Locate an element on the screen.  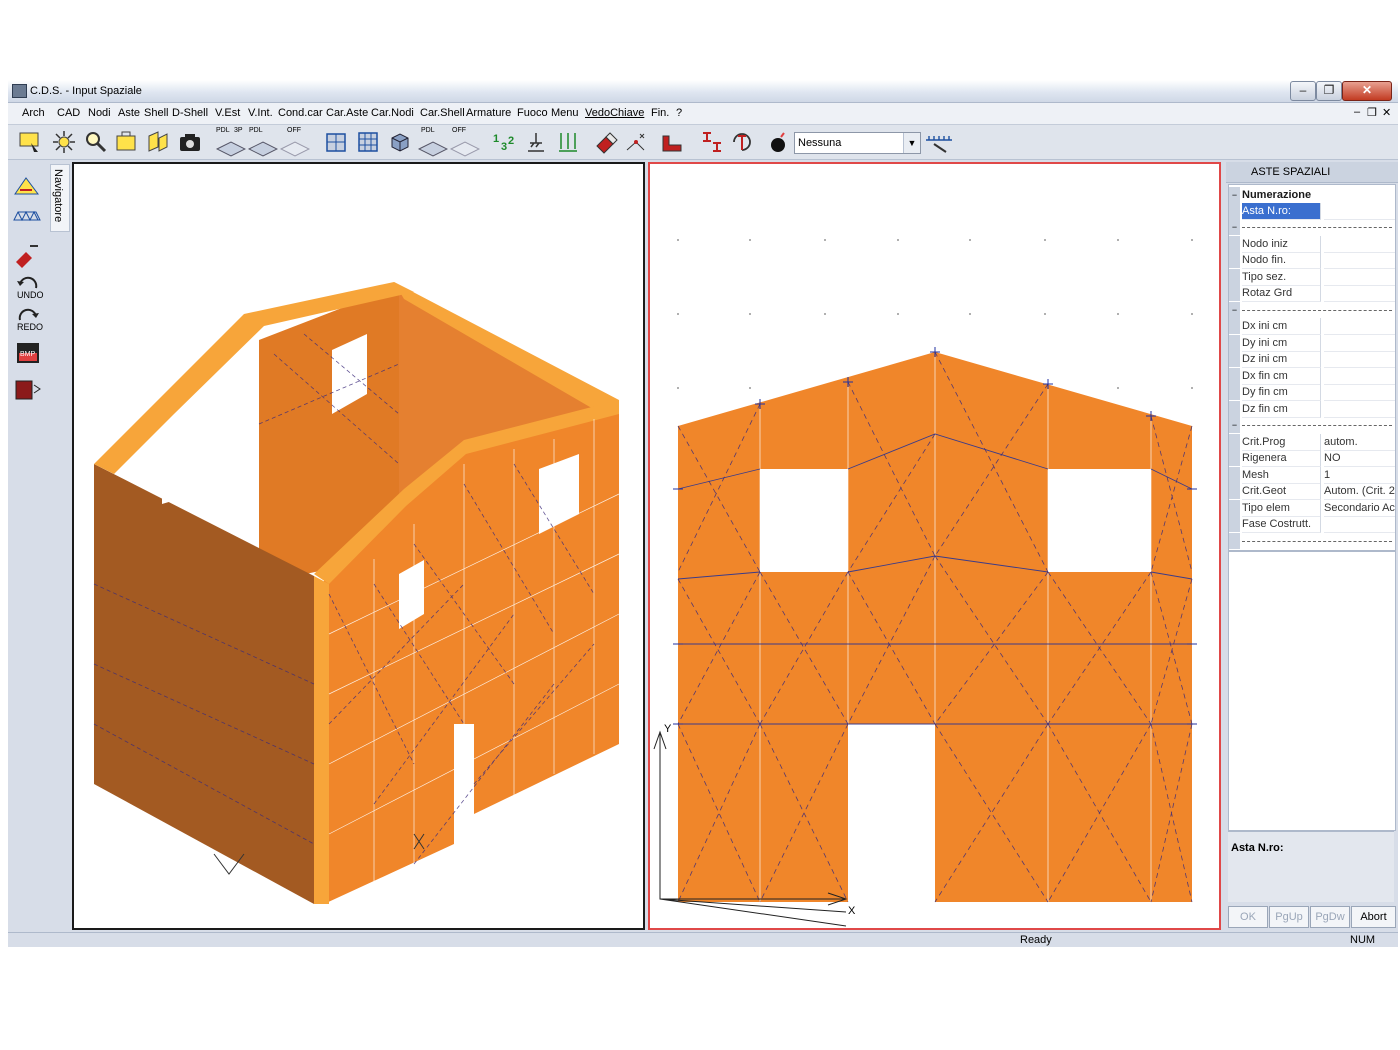
asta-nro-label: Asta N.ro: is located at coordinates (1281, 211).